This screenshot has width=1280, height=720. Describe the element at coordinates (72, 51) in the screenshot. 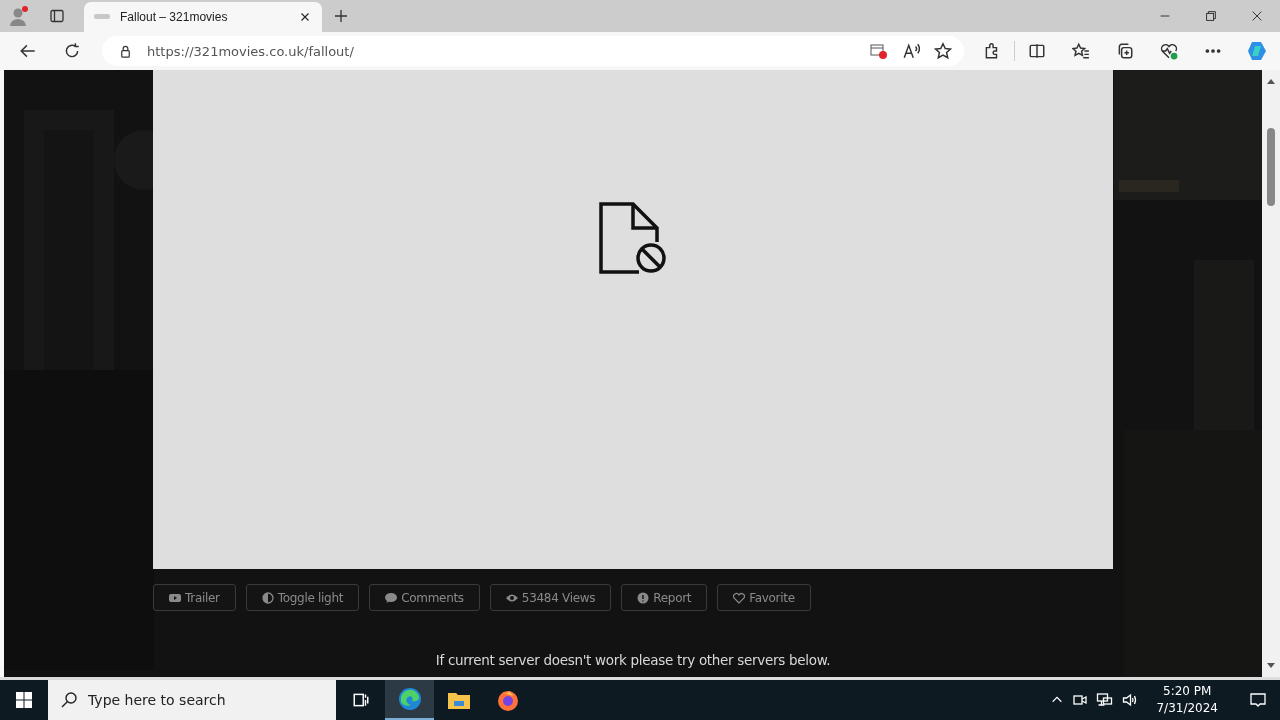

I see `refresh-icon` at that location.